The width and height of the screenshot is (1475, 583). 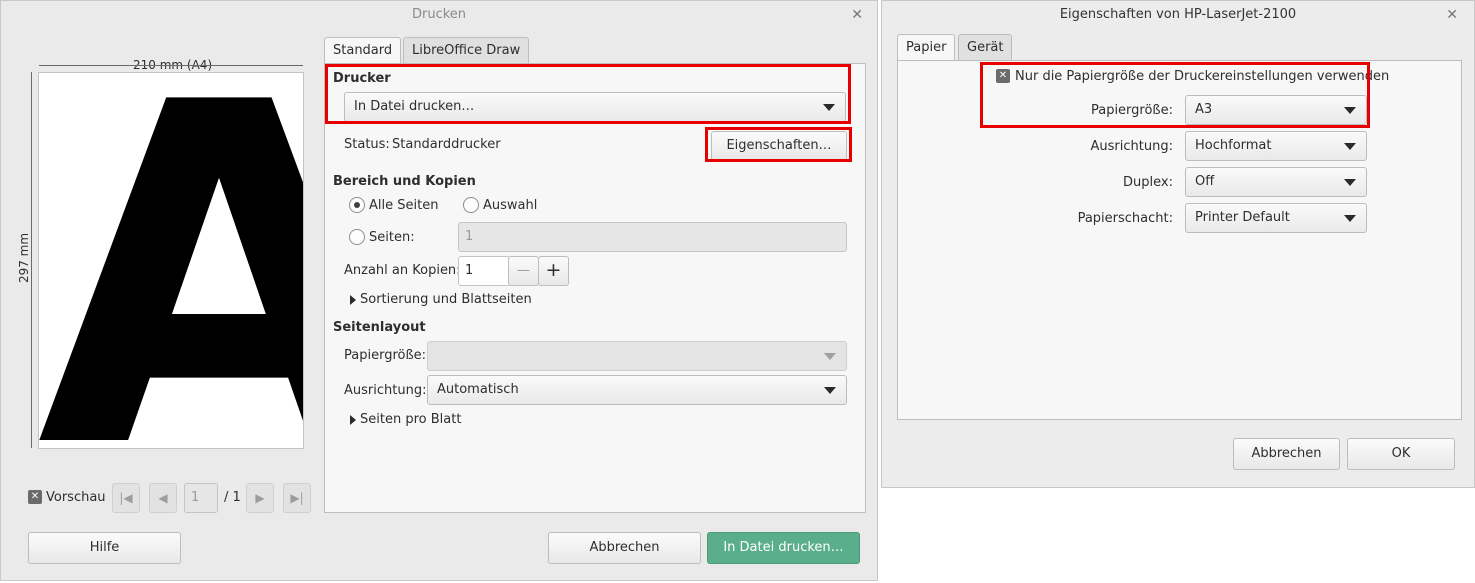 I want to click on range-heading: Bereich und Kopien, so click(x=404, y=181).